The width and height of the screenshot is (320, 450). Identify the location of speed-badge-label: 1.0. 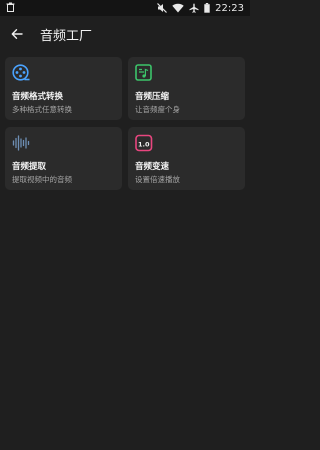
(144, 144).